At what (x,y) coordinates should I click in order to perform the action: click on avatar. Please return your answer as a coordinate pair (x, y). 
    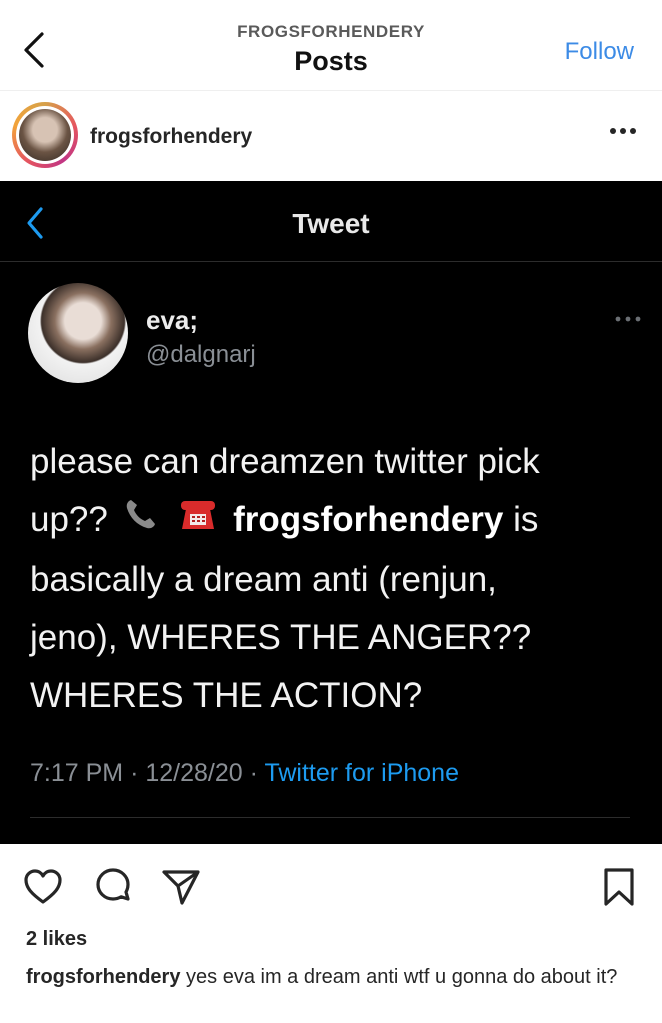
    Looking at the image, I should click on (45, 135).